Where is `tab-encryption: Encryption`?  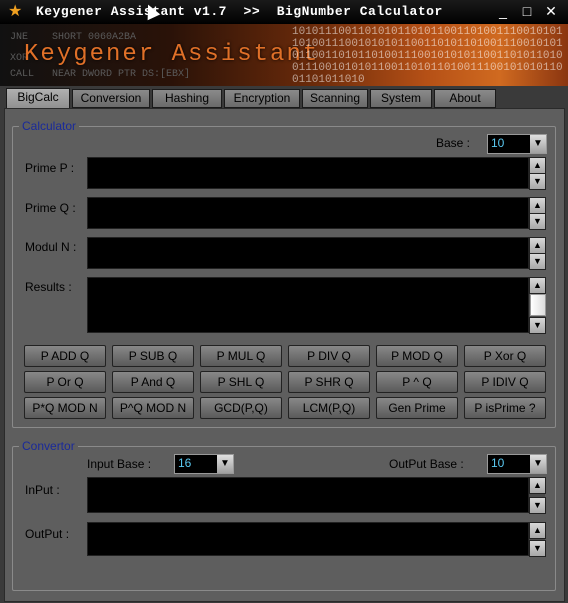
tab-encryption: Encryption is located at coordinates (262, 98).